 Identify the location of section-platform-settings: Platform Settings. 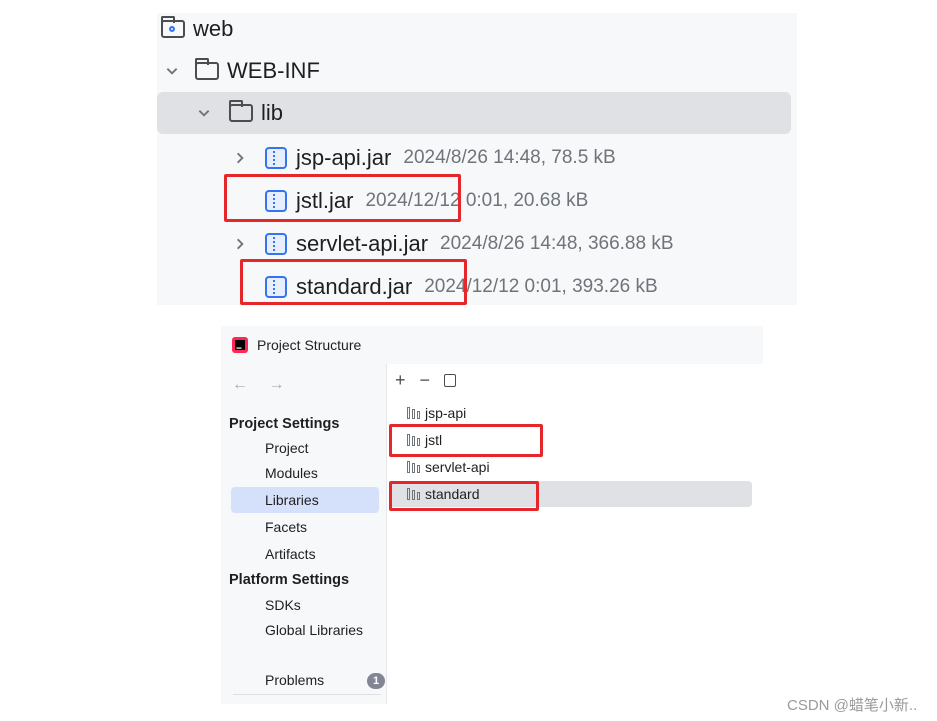
(289, 580).